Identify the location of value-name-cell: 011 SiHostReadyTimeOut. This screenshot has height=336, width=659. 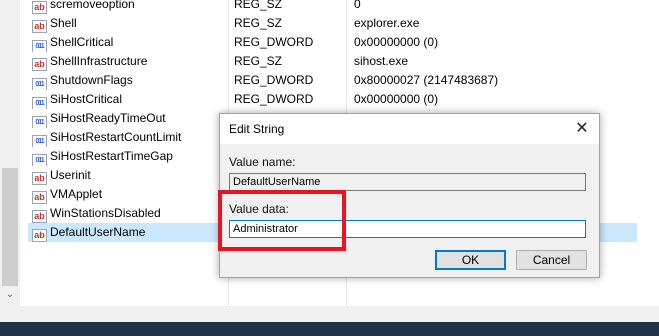
(128, 118).